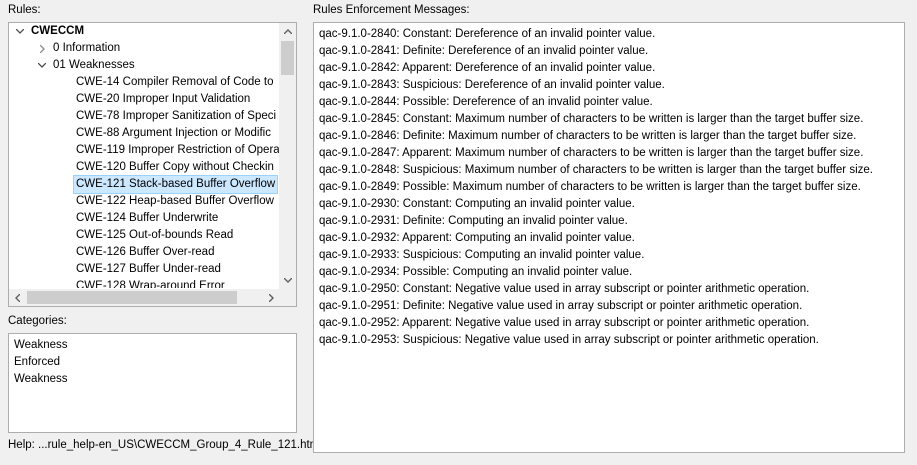 The image size is (917, 465). I want to click on tree-item-label: 0 Information, so click(87, 48).